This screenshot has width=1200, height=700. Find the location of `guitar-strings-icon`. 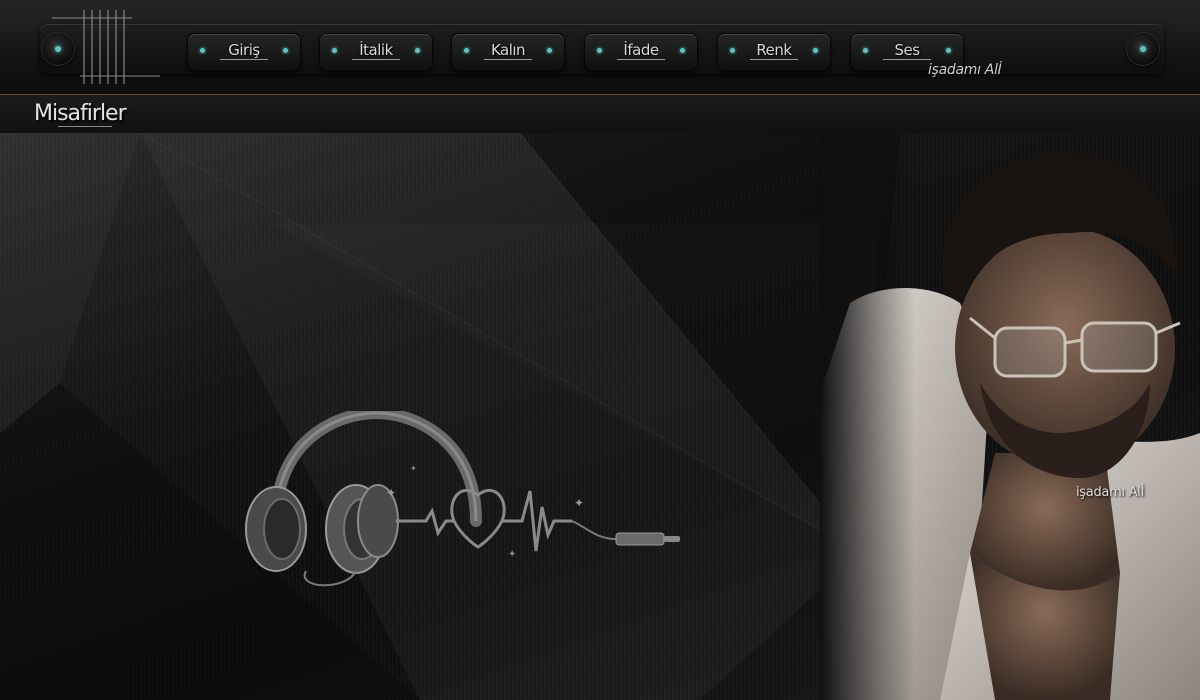

guitar-strings-icon is located at coordinates (106, 47).